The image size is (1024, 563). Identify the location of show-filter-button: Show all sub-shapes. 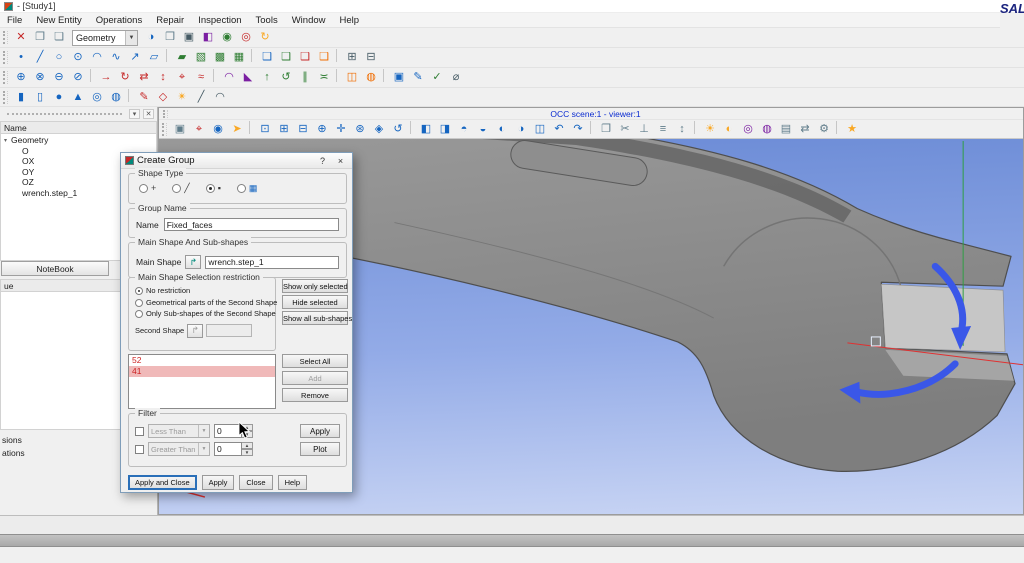
(317, 318).